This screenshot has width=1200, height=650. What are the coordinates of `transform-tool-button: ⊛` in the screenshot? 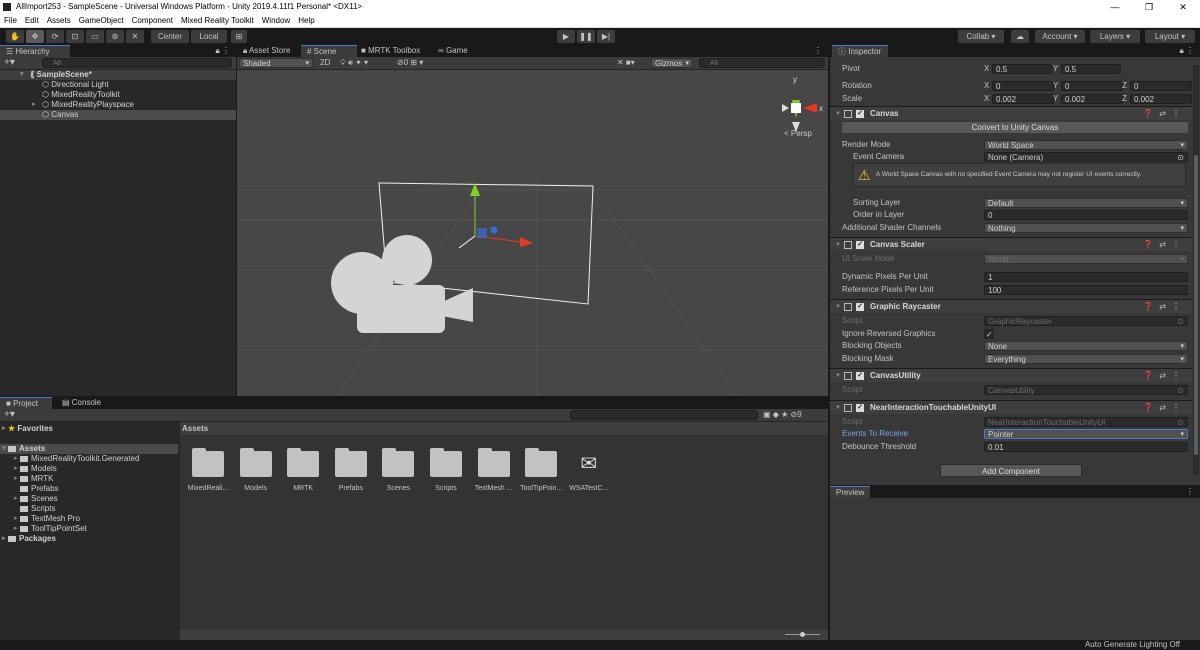 It's located at (115, 36).